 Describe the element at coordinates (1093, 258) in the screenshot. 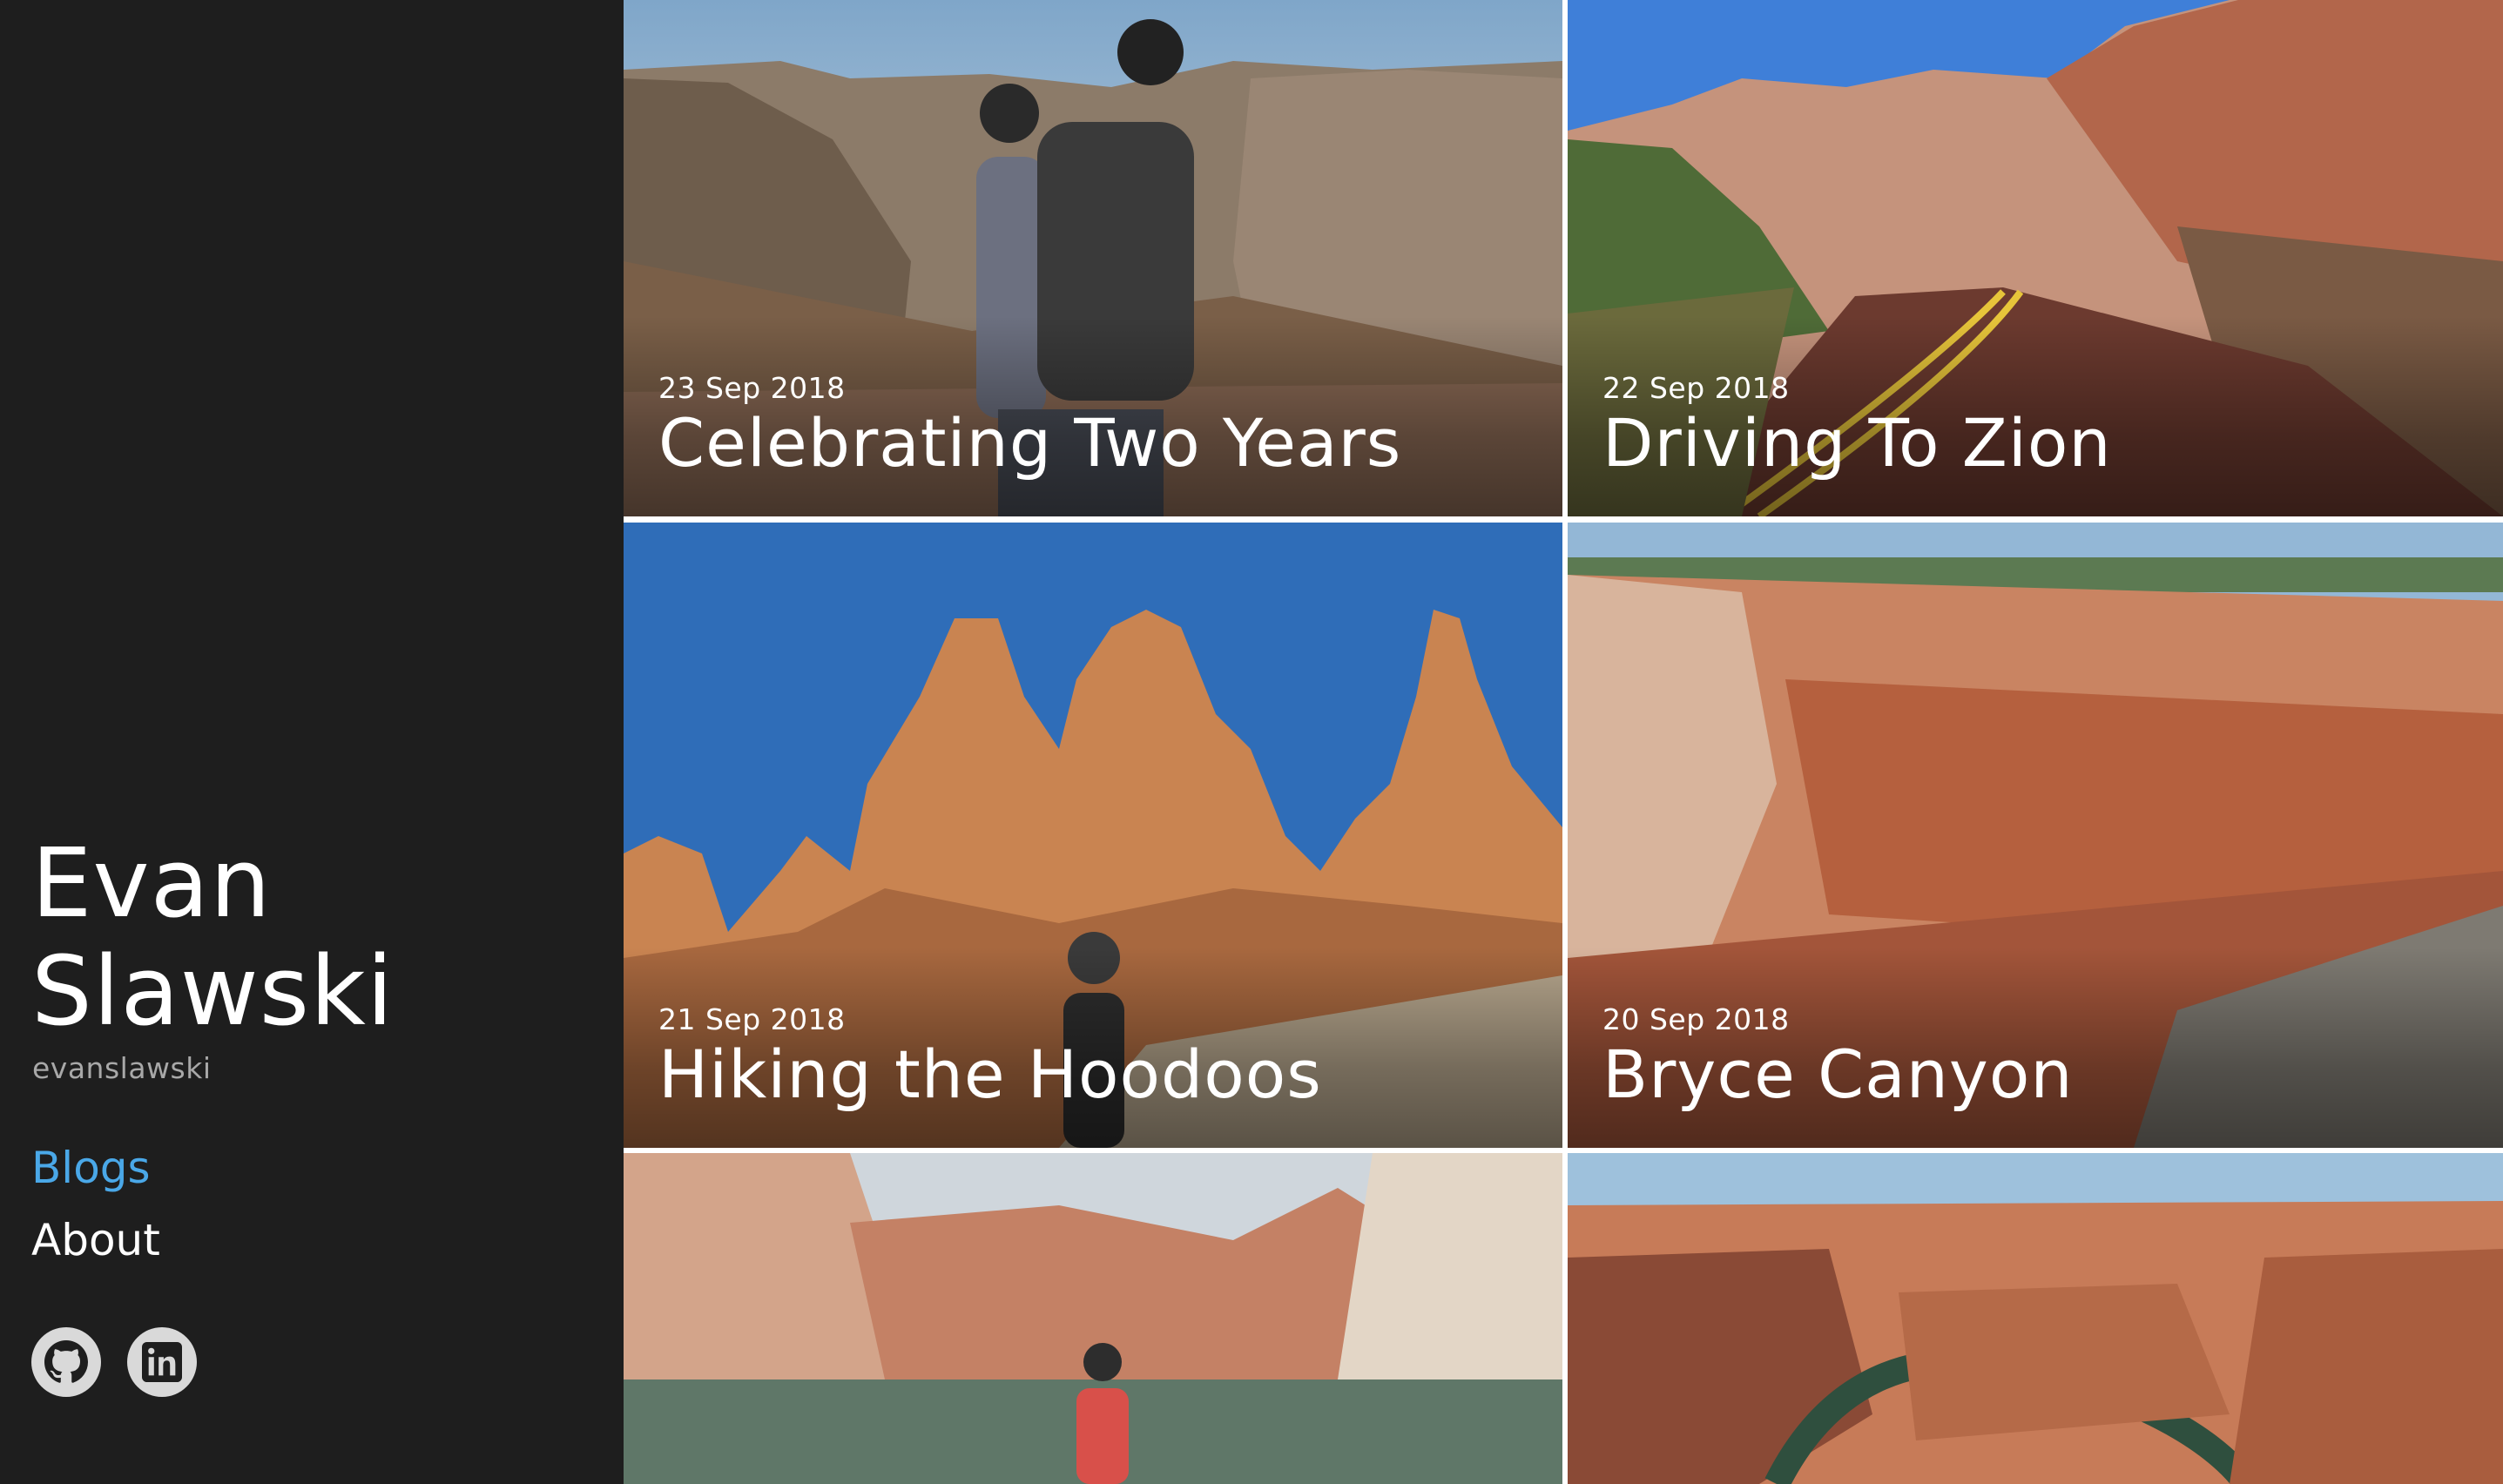

I see `post-card: 23 Sep 2018 Celebrating Two Years` at that location.